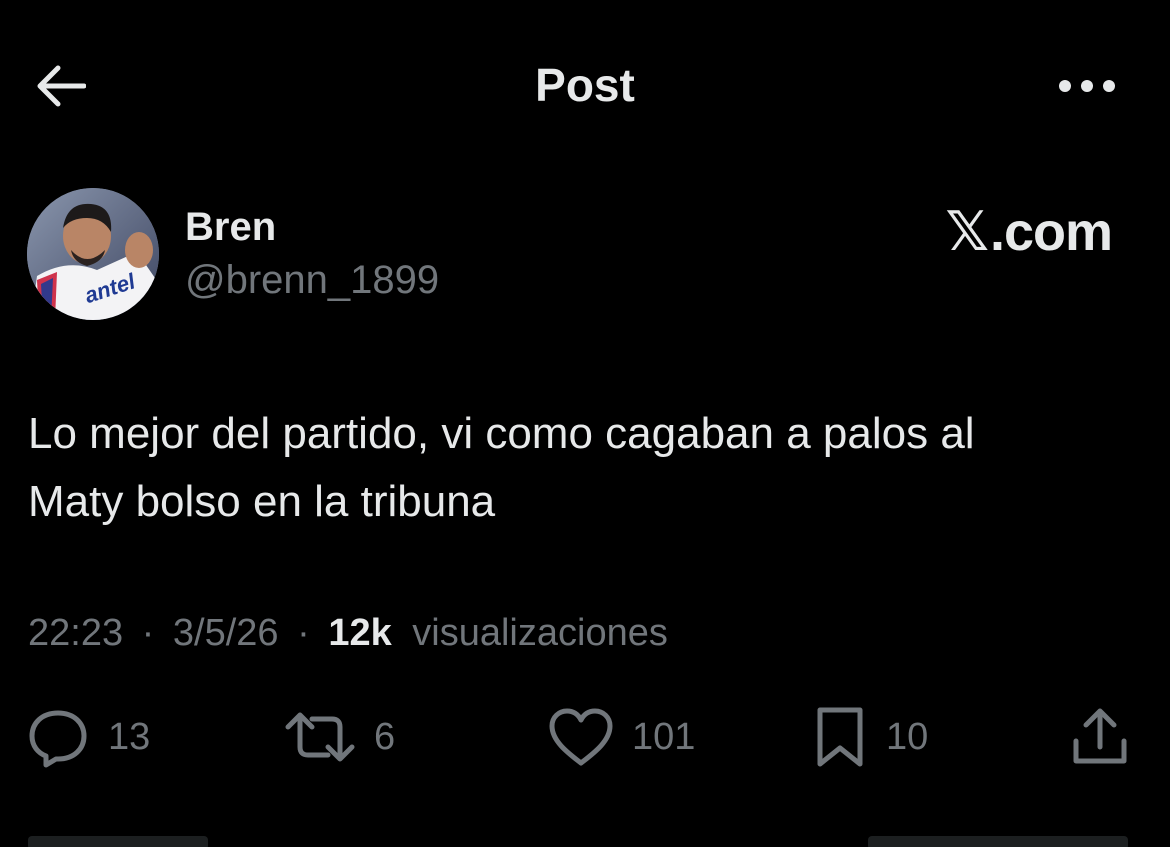 Image resolution: width=1170 pixels, height=847 pixels. I want to click on cropped-text-left, so click(118, 841).